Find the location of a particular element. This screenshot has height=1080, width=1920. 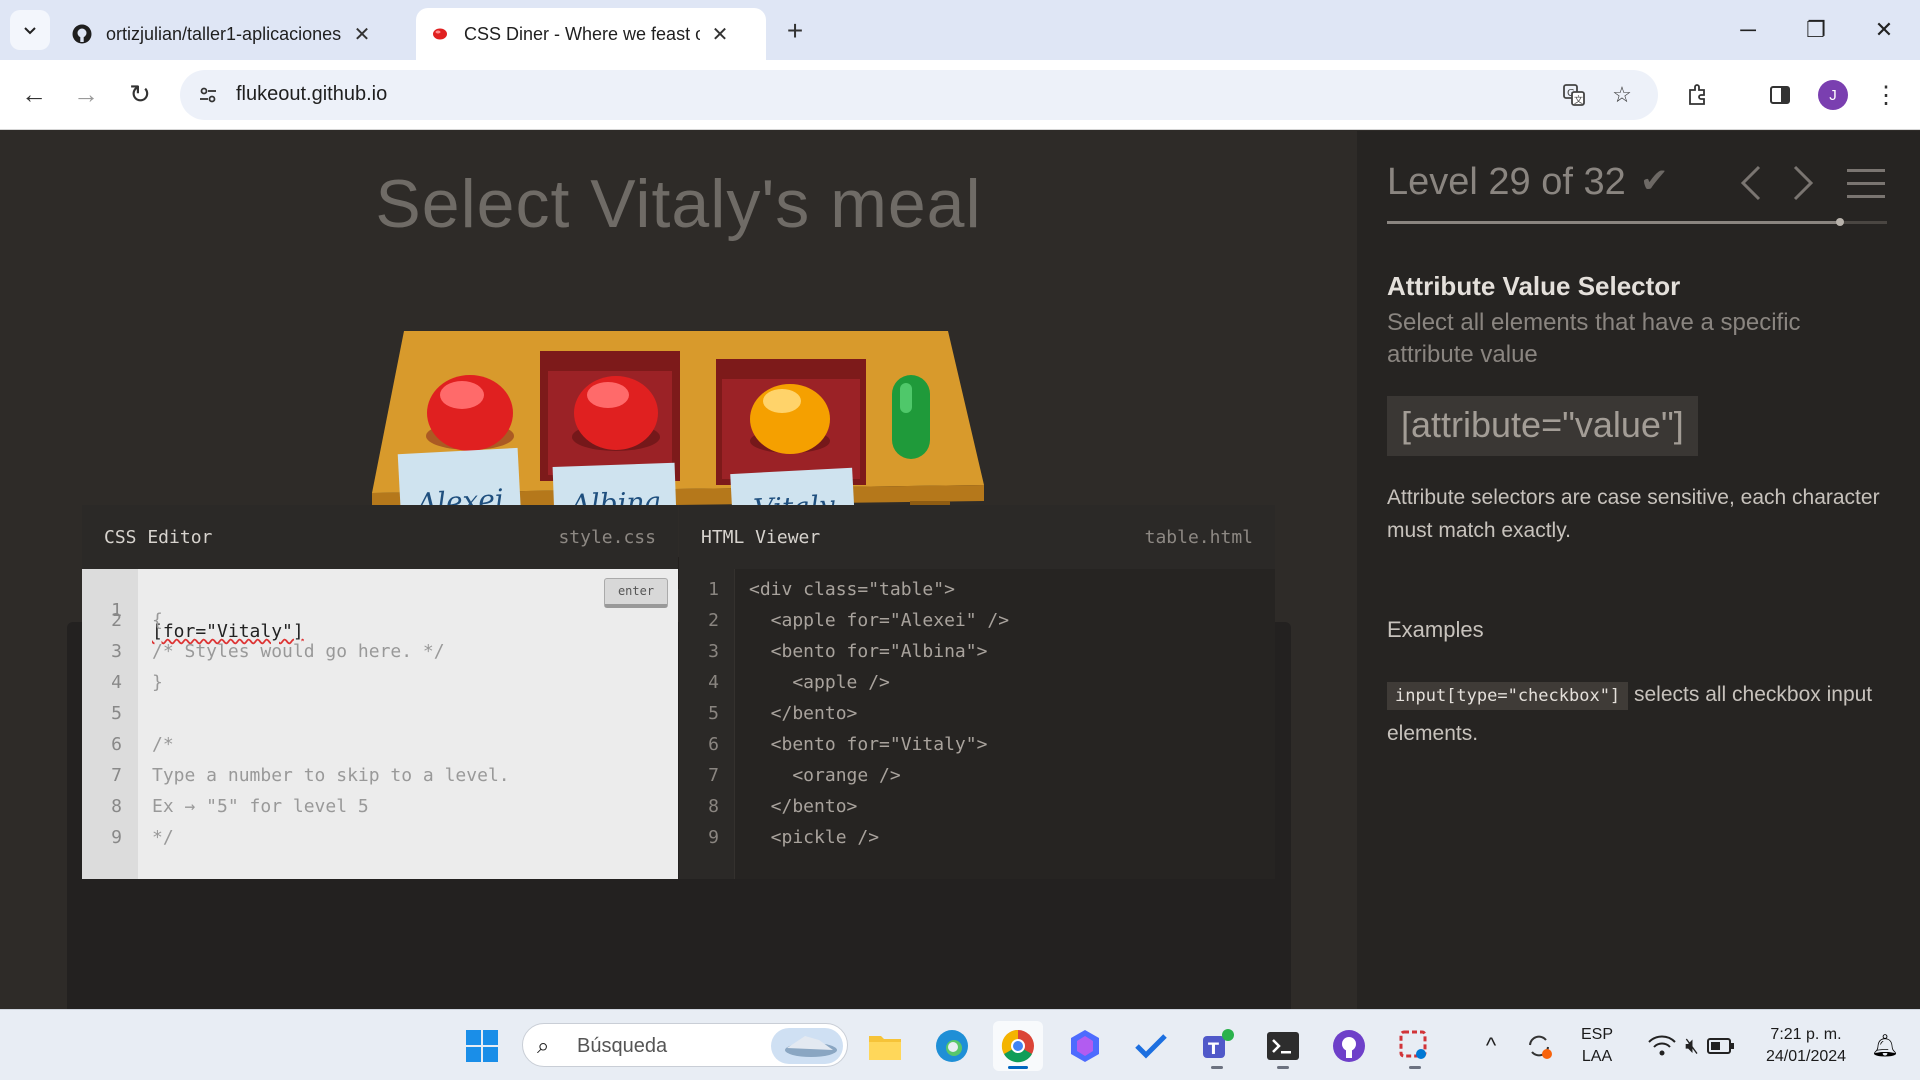

taskbar-chrome is located at coordinates (1018, 1046).